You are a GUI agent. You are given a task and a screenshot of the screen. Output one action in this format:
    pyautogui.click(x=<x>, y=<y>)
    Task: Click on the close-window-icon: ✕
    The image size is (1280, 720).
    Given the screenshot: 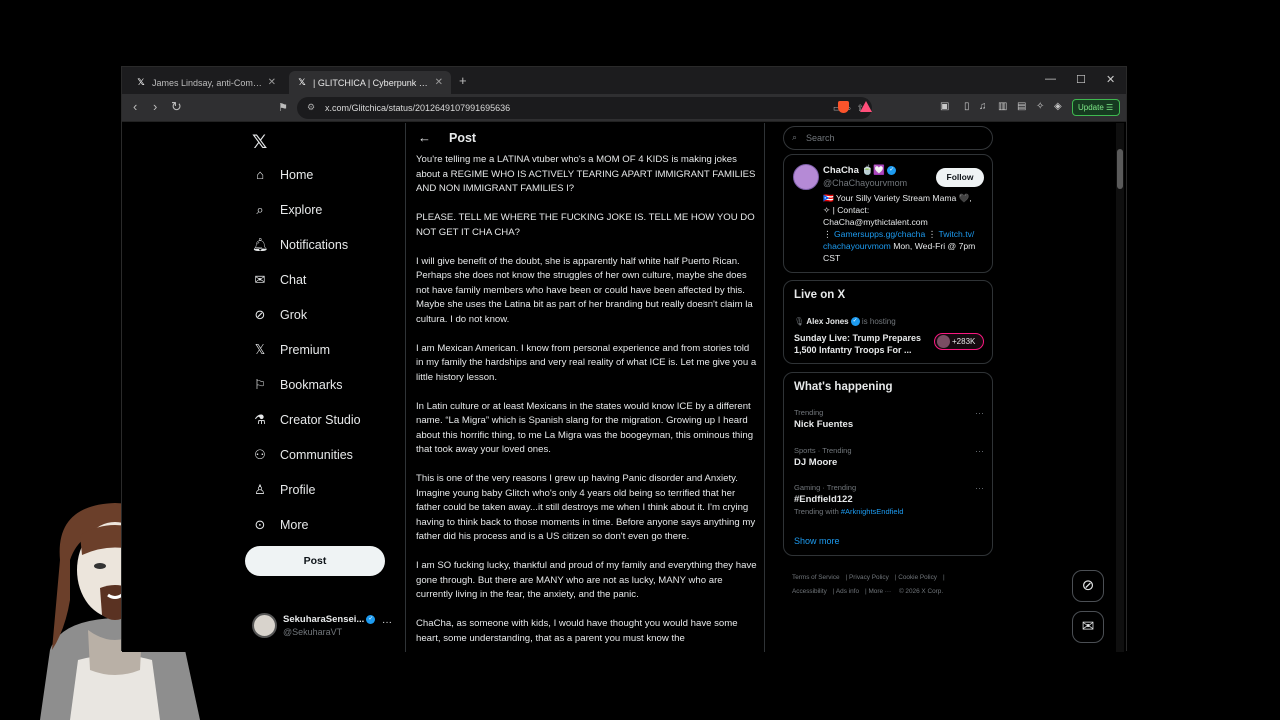 What is the action you would take?
    pyautogui.click(x=1110, y=79)
    